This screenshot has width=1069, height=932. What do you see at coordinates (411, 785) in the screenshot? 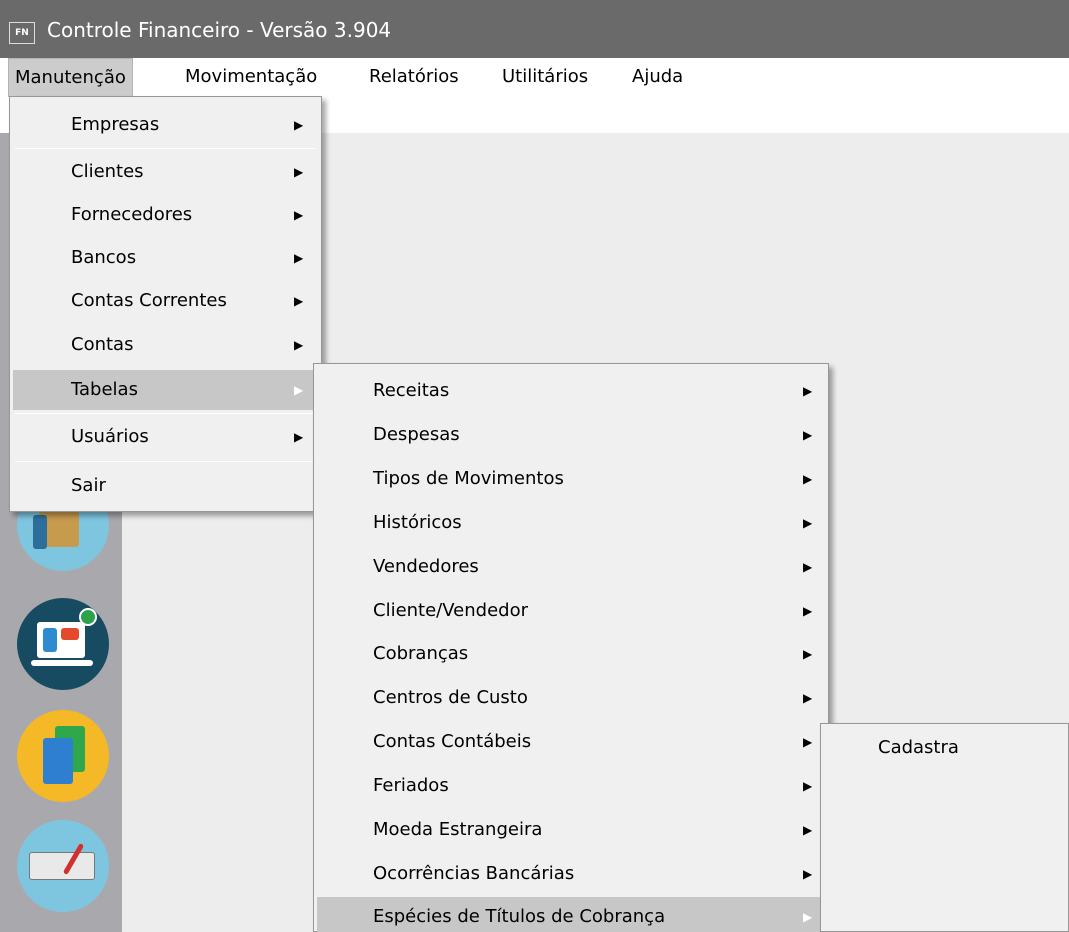
I see `menu-item-label: Feriados` at bounding box center [411, 785].